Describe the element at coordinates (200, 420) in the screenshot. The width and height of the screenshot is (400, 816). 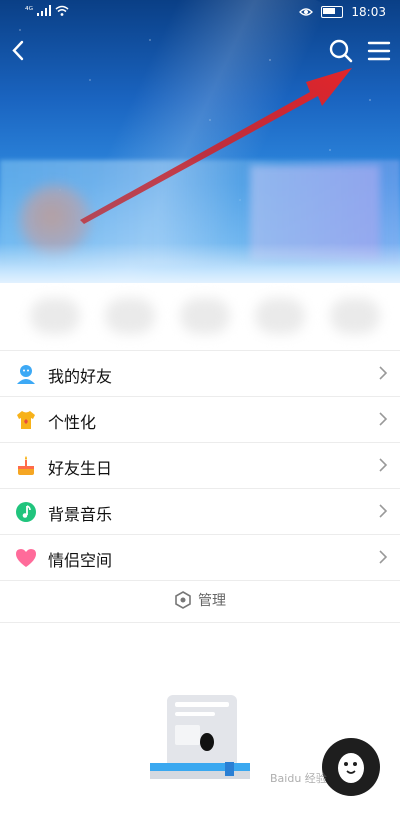
I see `list-item-personalization: 个性化` at that location.